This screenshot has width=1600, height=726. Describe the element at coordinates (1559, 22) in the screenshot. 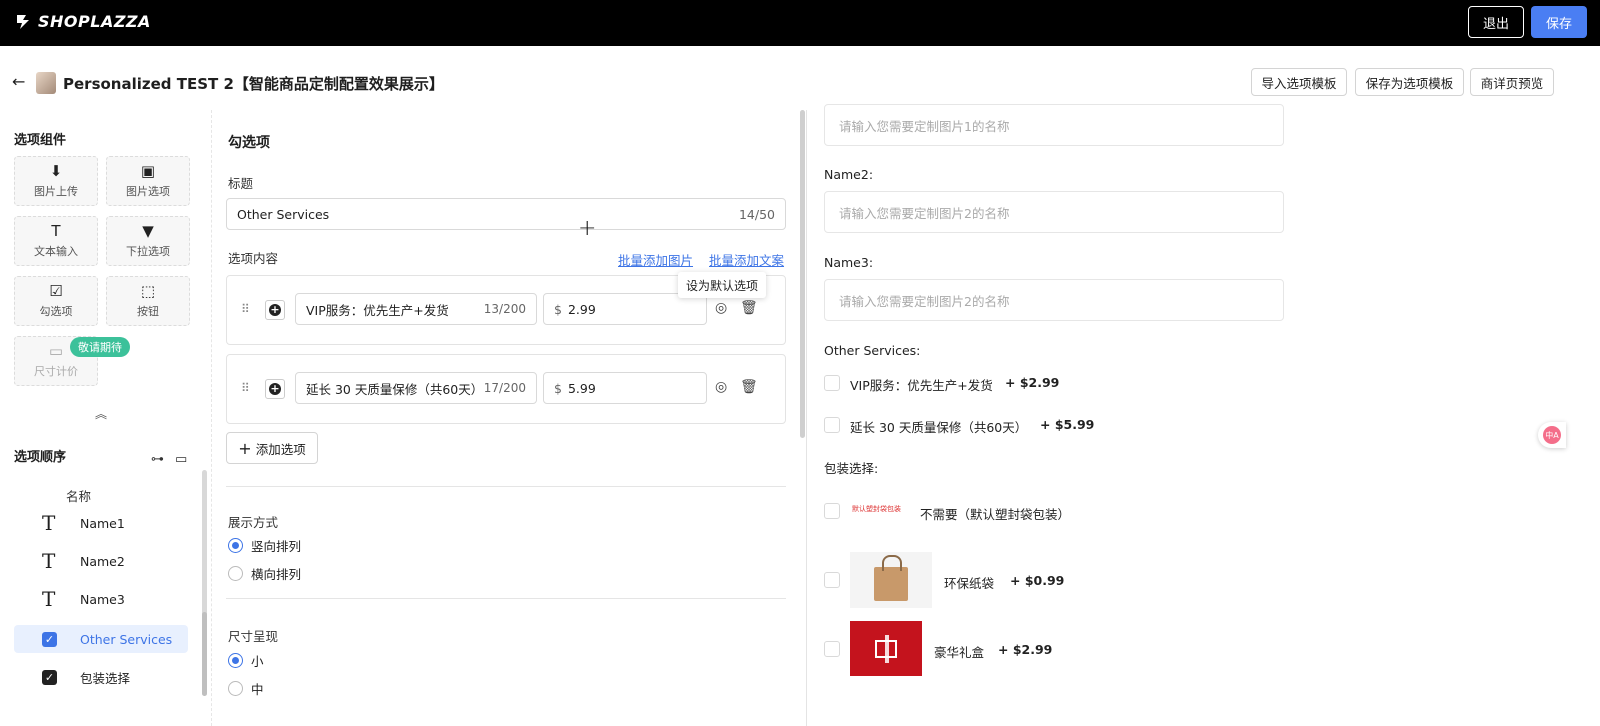

I see `save-button: 保存` at that location.